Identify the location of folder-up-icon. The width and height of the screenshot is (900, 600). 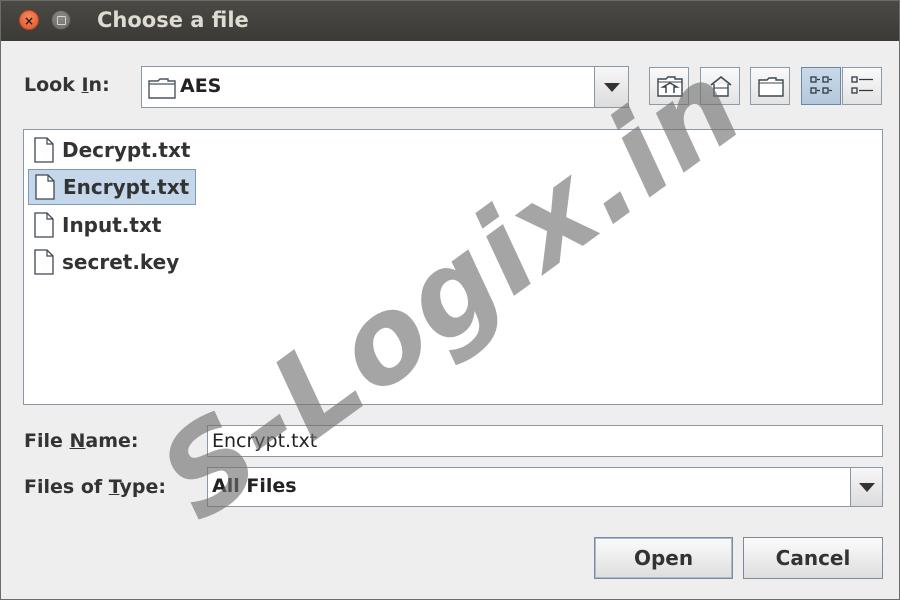
(670, 86).